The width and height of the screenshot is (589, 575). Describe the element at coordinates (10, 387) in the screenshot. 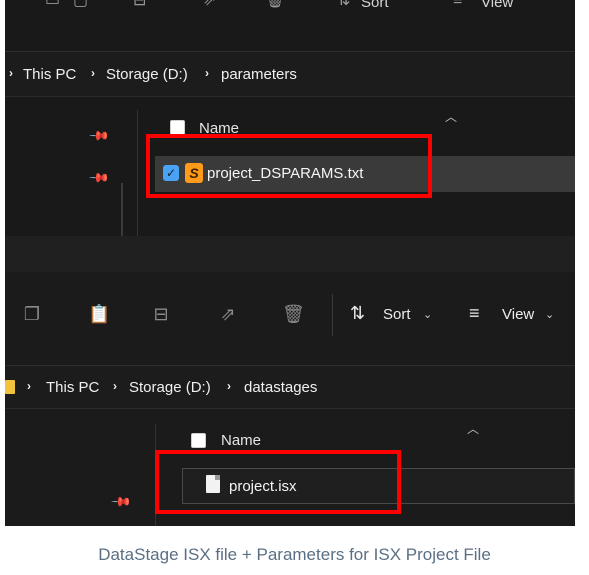

I see `folder-icon` at that location.